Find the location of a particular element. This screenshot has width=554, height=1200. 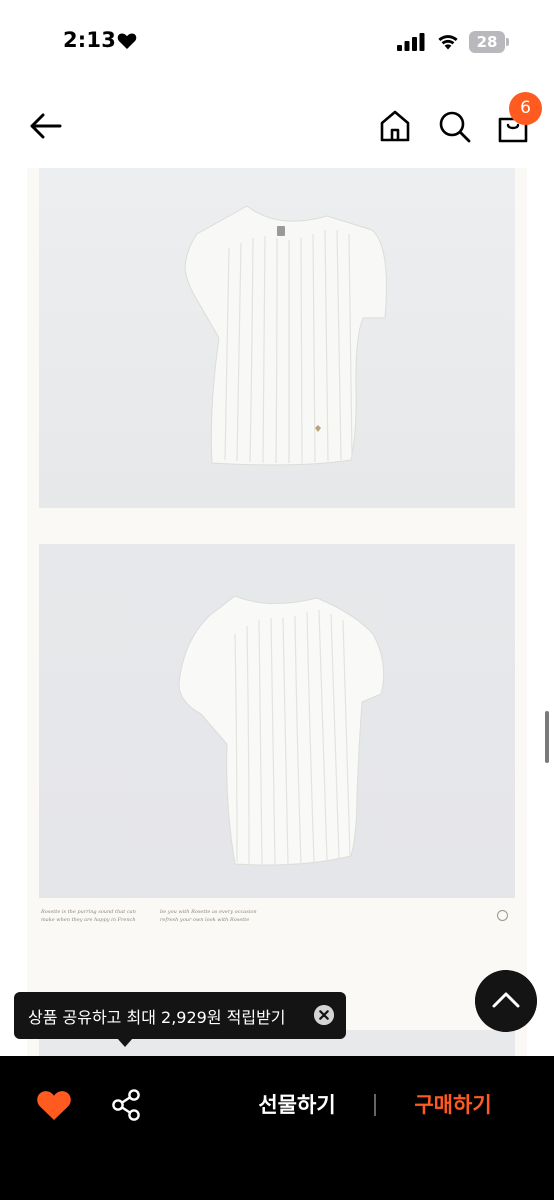

button-divider is located at coordinates (375, 1105).